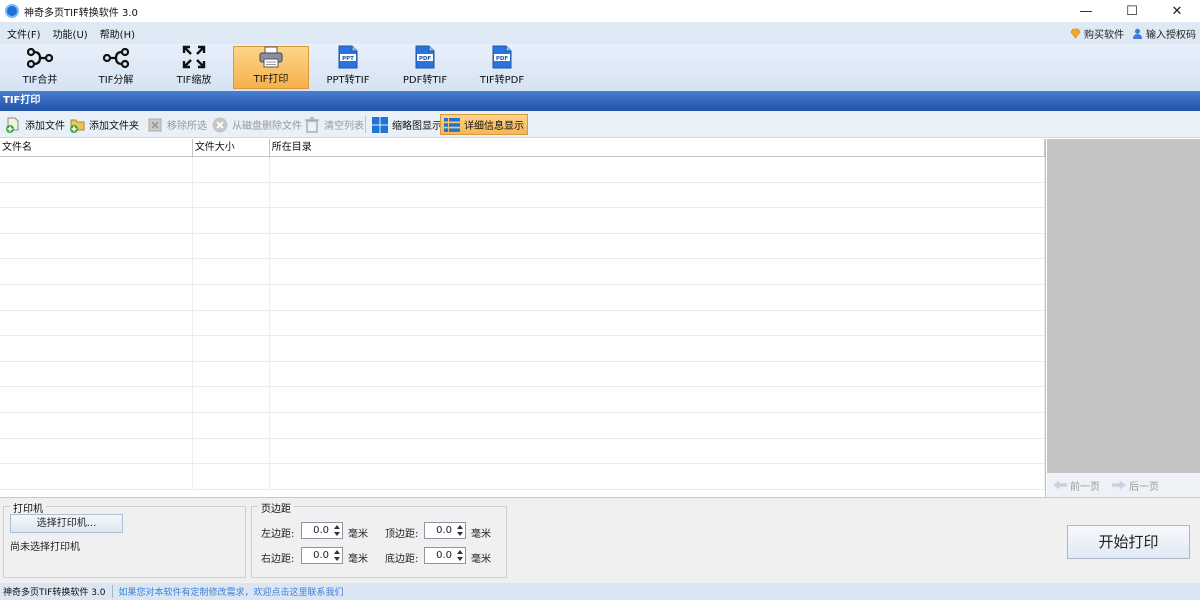 This screenshot has width=1200, height=600. I want to click on tool-tif-to-pdf: PDF TIF转PDF, so click(502, 67).